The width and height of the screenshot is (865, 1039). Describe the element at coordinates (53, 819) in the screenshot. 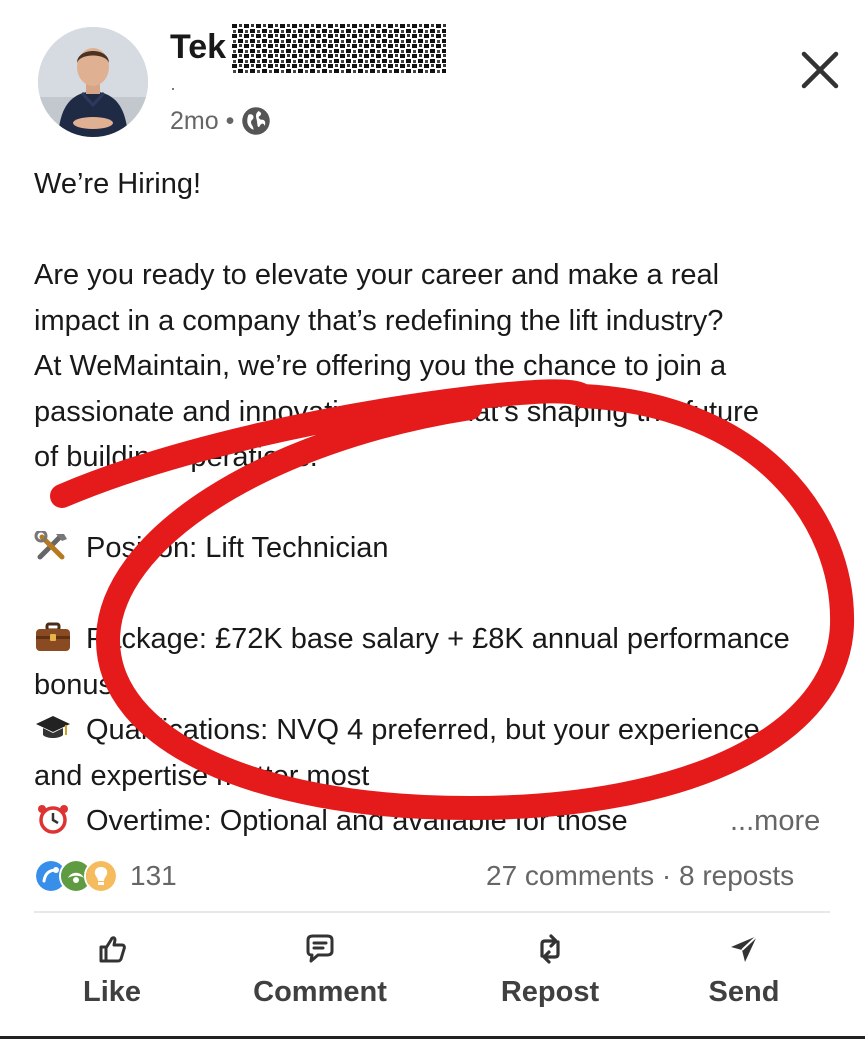

I see `alarm-clock-emoji-icon` at that location.